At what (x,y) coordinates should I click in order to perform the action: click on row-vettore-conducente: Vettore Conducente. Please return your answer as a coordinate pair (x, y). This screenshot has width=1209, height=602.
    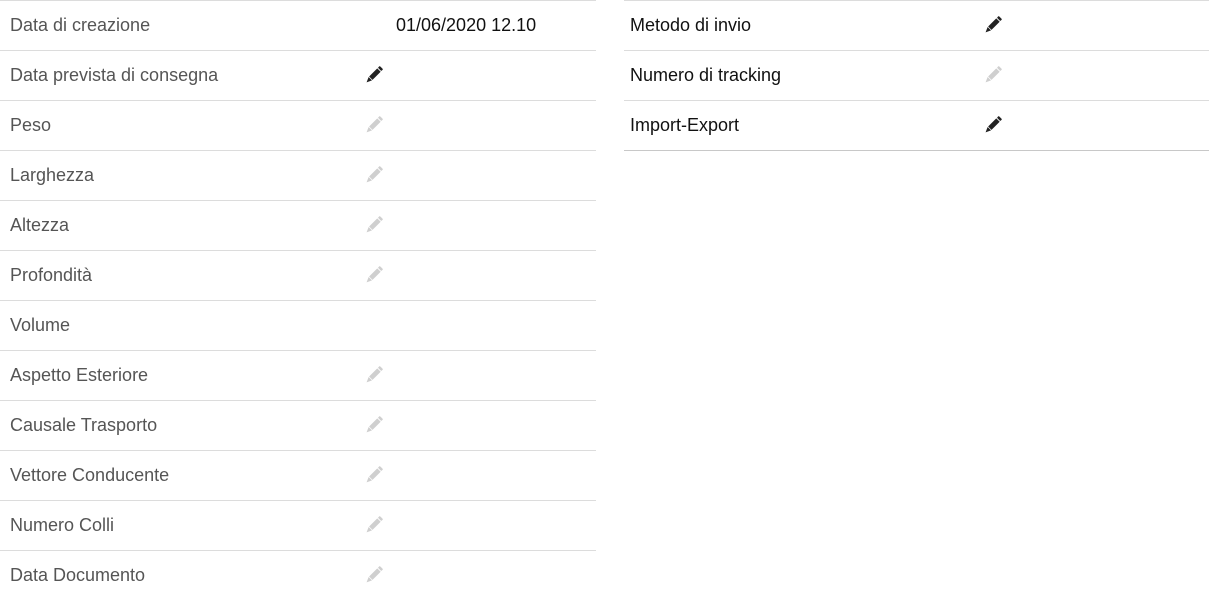
    Looking at the image, I should click on (298, 475).